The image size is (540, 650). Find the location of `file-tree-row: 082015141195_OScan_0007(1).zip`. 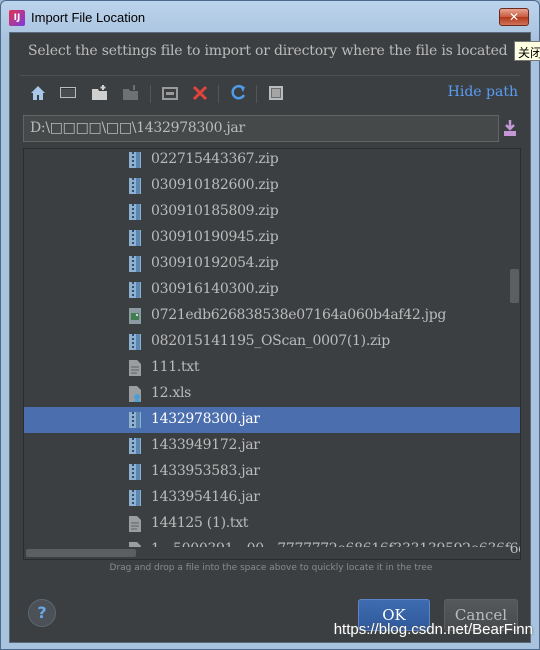

file-tree-row: 082015141195_OScan_0007(1).zip is located at coordinates (272, 342).